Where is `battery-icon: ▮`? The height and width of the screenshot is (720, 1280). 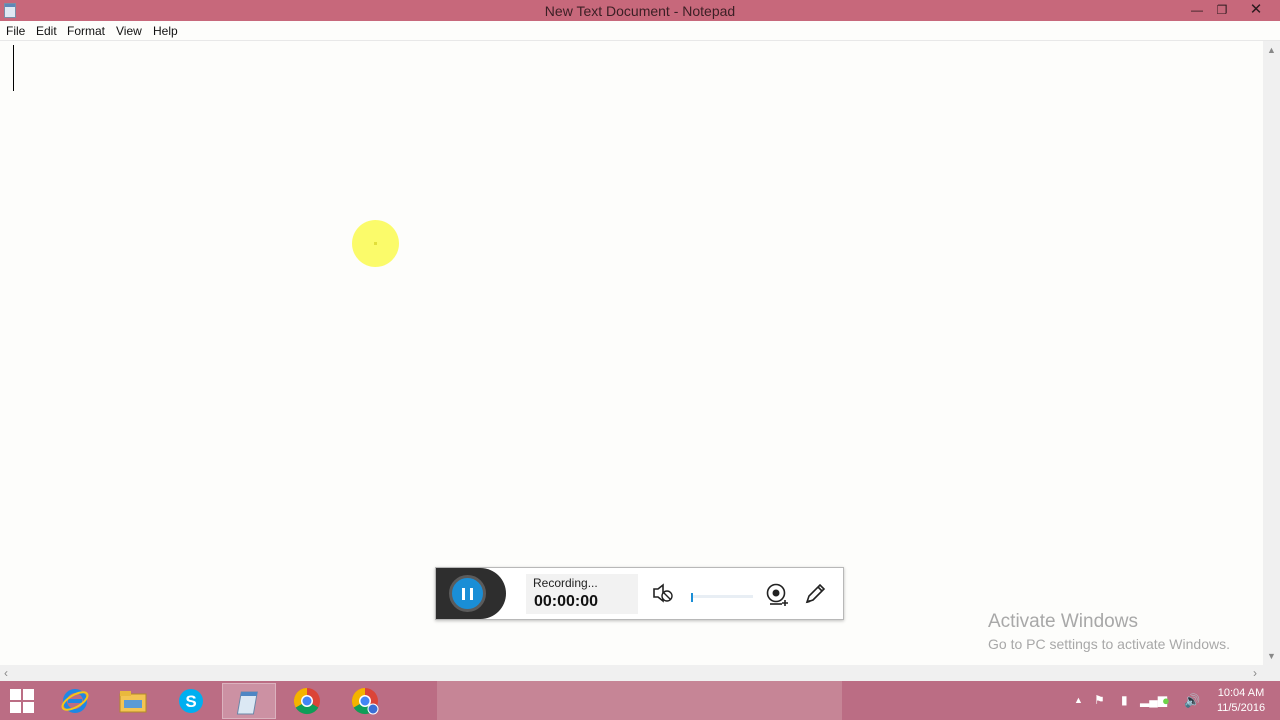 battery-icon: ▮ is located at coordinates (1124, 700).